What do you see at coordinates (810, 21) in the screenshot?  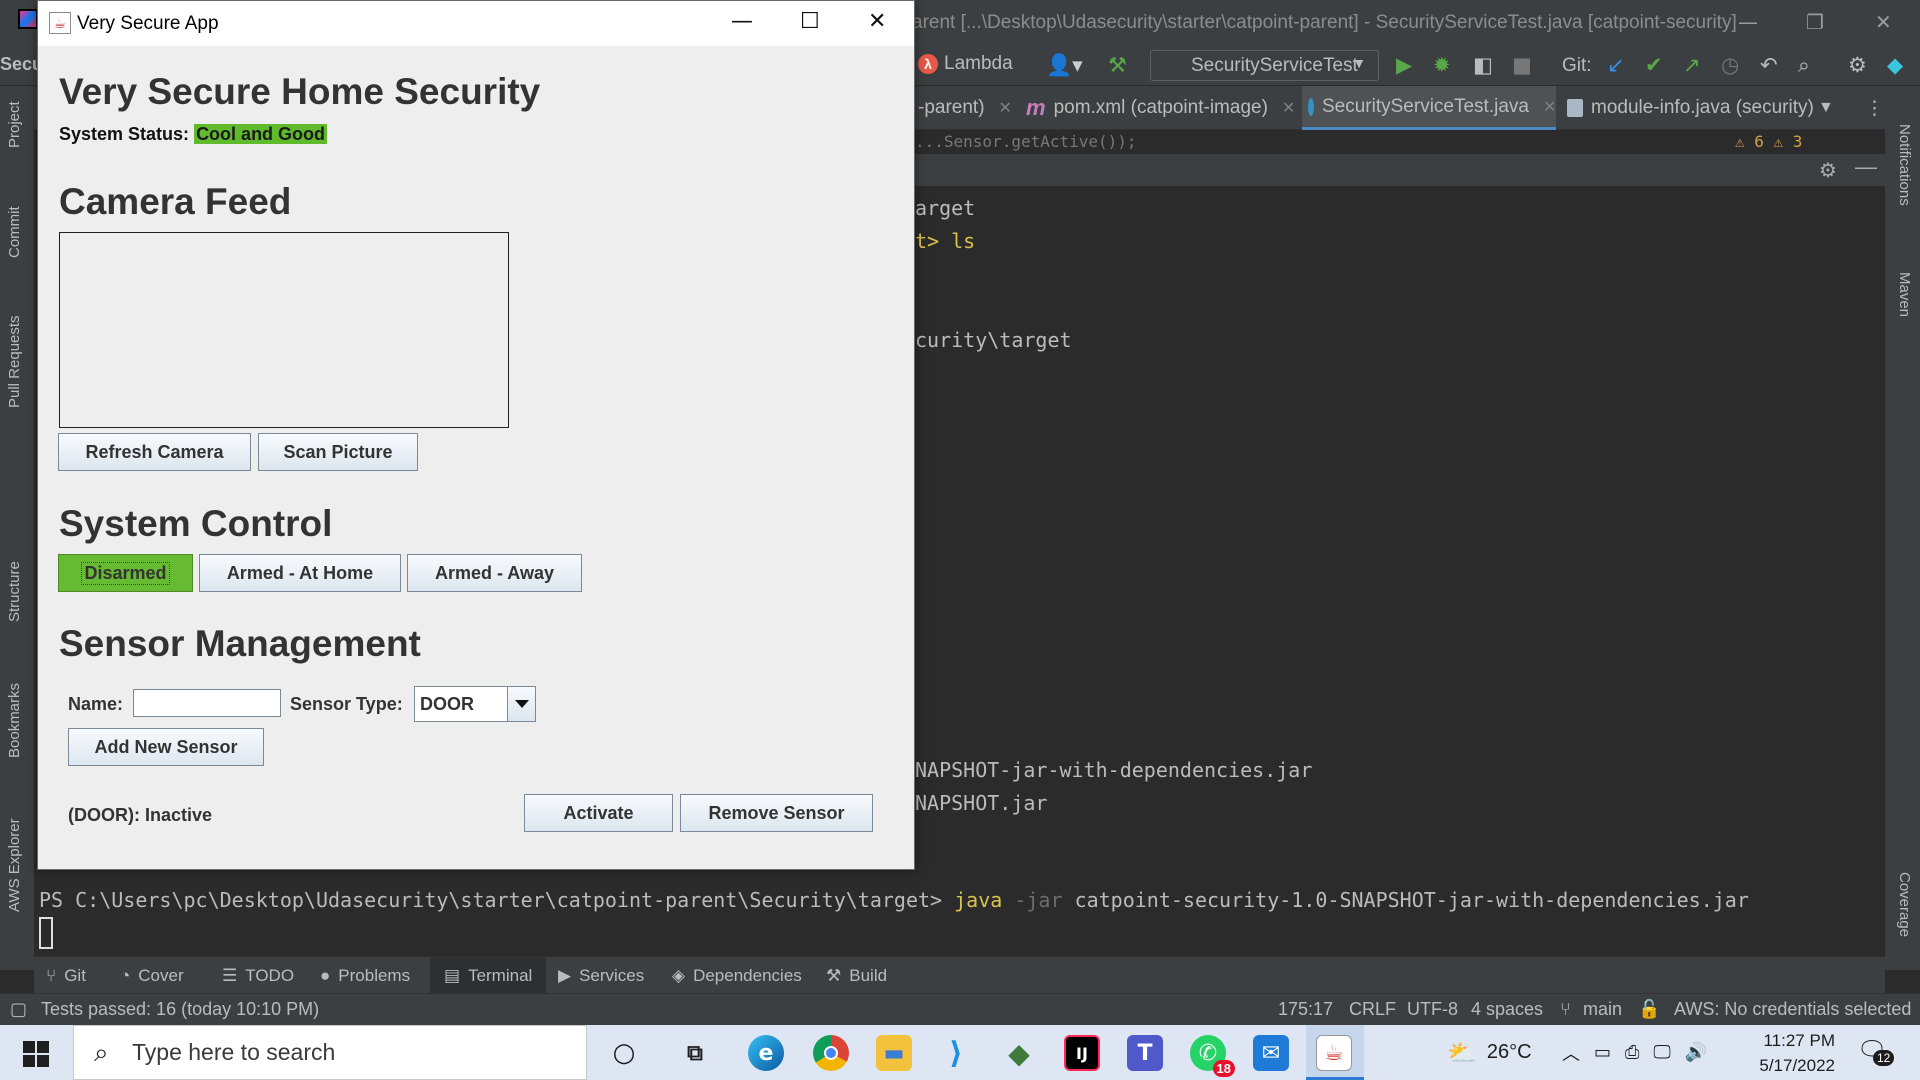 I see `maximize-icon: ☐` at bounding box center [810, 21].